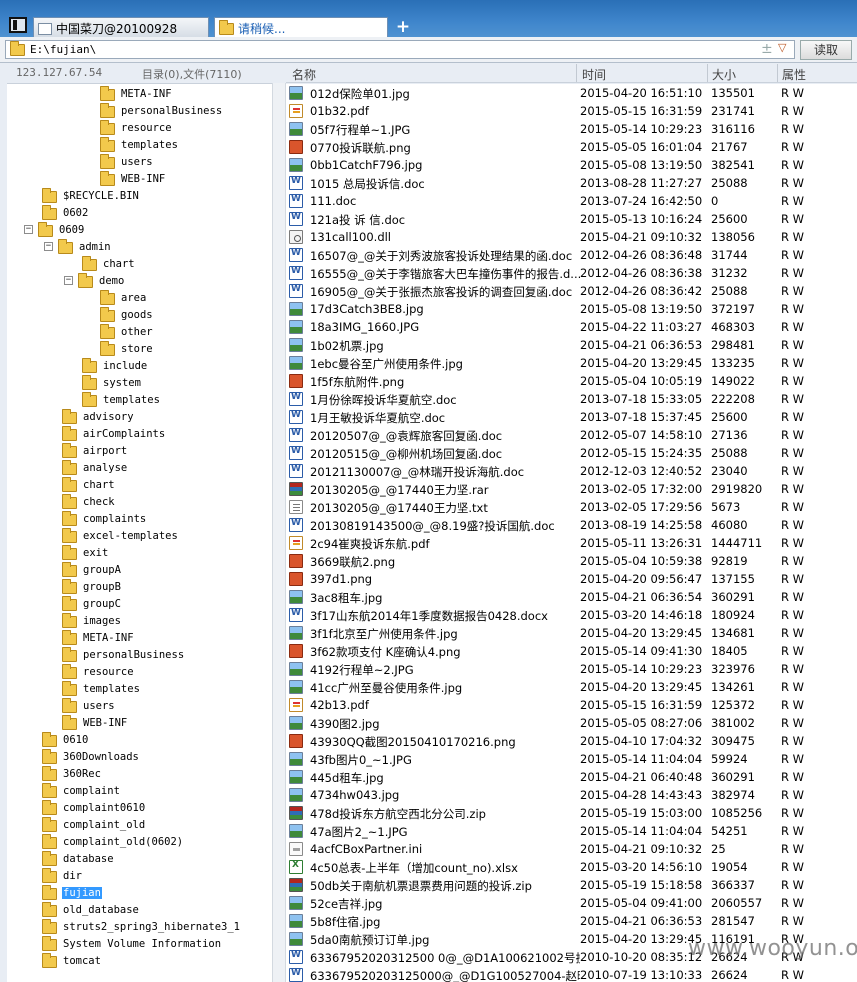  I want to click on tree-node: fujian, so click(72, 892).